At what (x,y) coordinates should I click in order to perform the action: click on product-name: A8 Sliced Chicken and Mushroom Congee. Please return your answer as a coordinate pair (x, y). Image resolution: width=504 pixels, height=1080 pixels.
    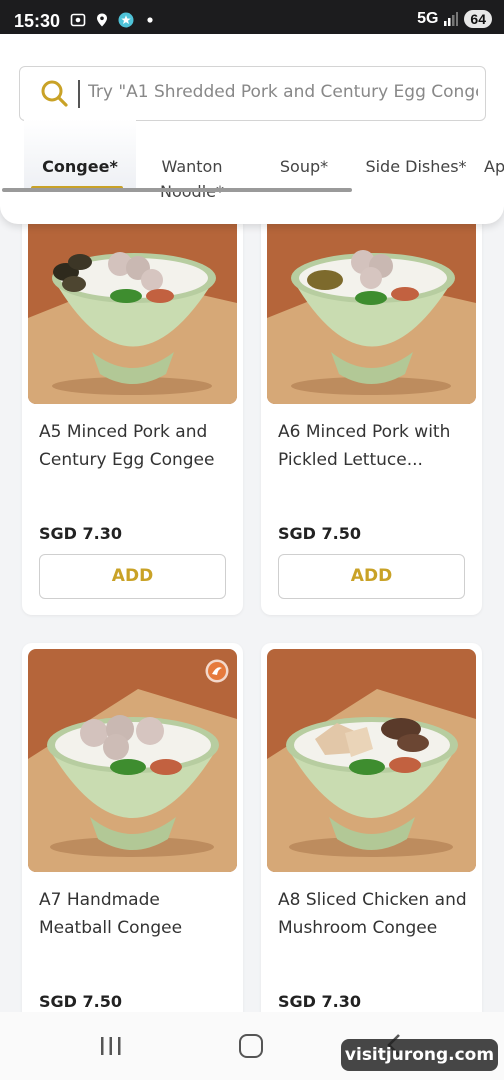
    Looking at the image, I should click on (373, 914).